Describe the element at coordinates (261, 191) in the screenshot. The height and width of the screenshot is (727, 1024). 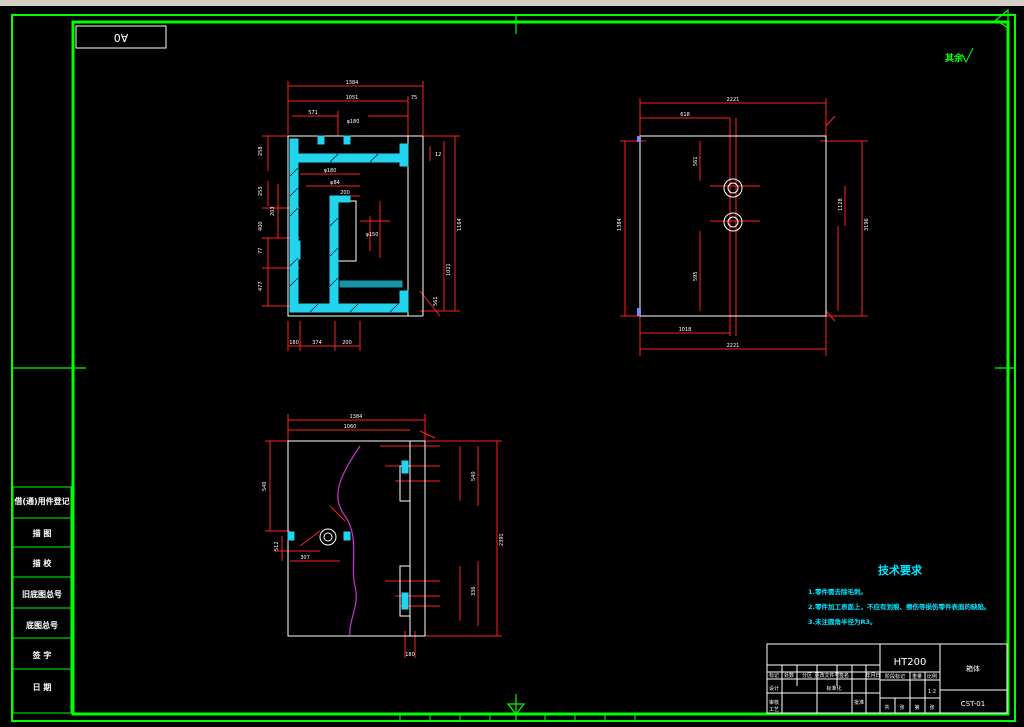
I see `front-dim-left-1: 253` at that location.